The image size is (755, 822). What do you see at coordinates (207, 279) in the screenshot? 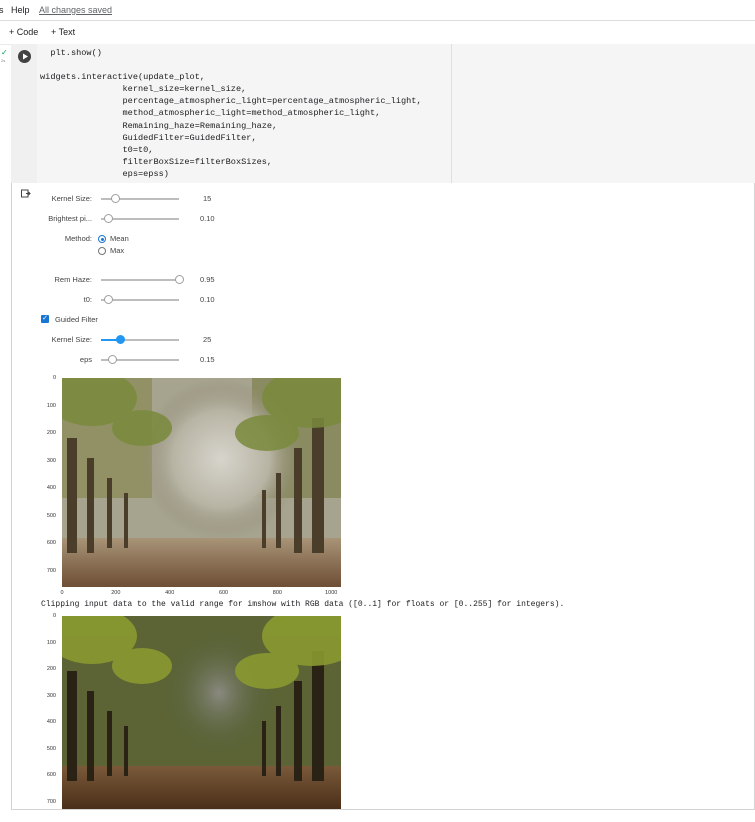
I see `rem-haze-value: 0.95` at bounding box center [207, 279].